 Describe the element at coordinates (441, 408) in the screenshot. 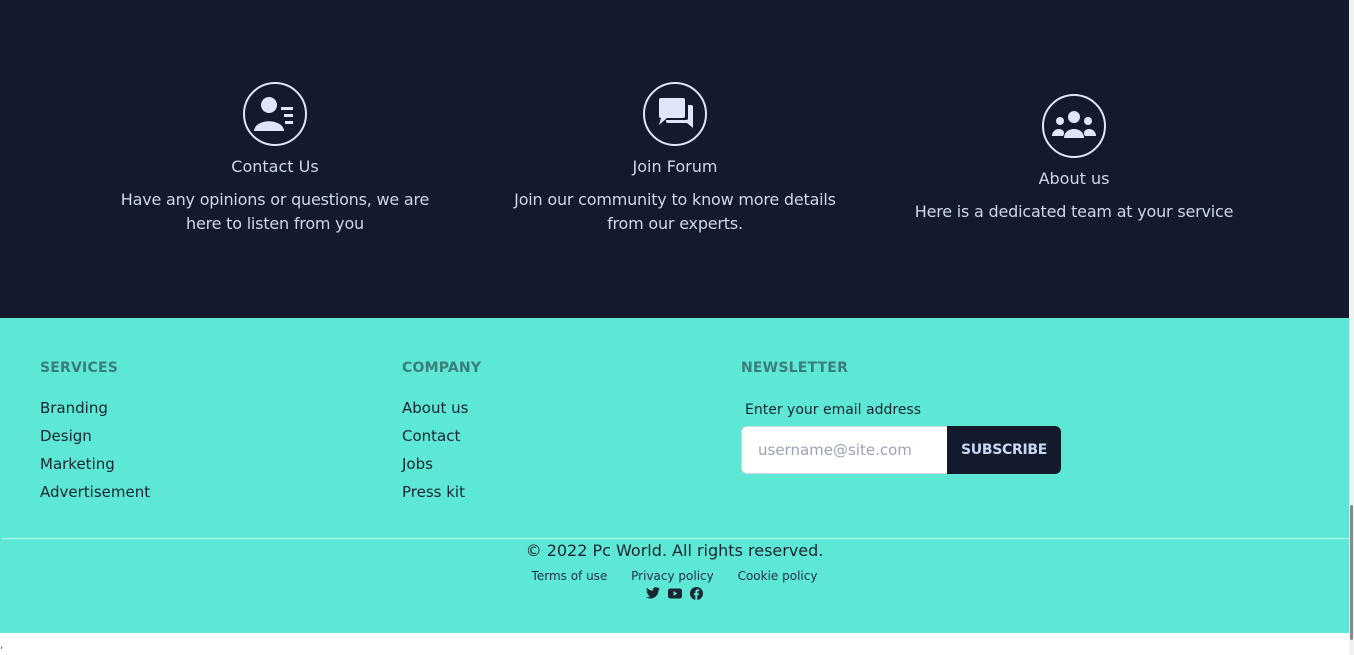

I see `footer-link-about-us: About us` at that location.